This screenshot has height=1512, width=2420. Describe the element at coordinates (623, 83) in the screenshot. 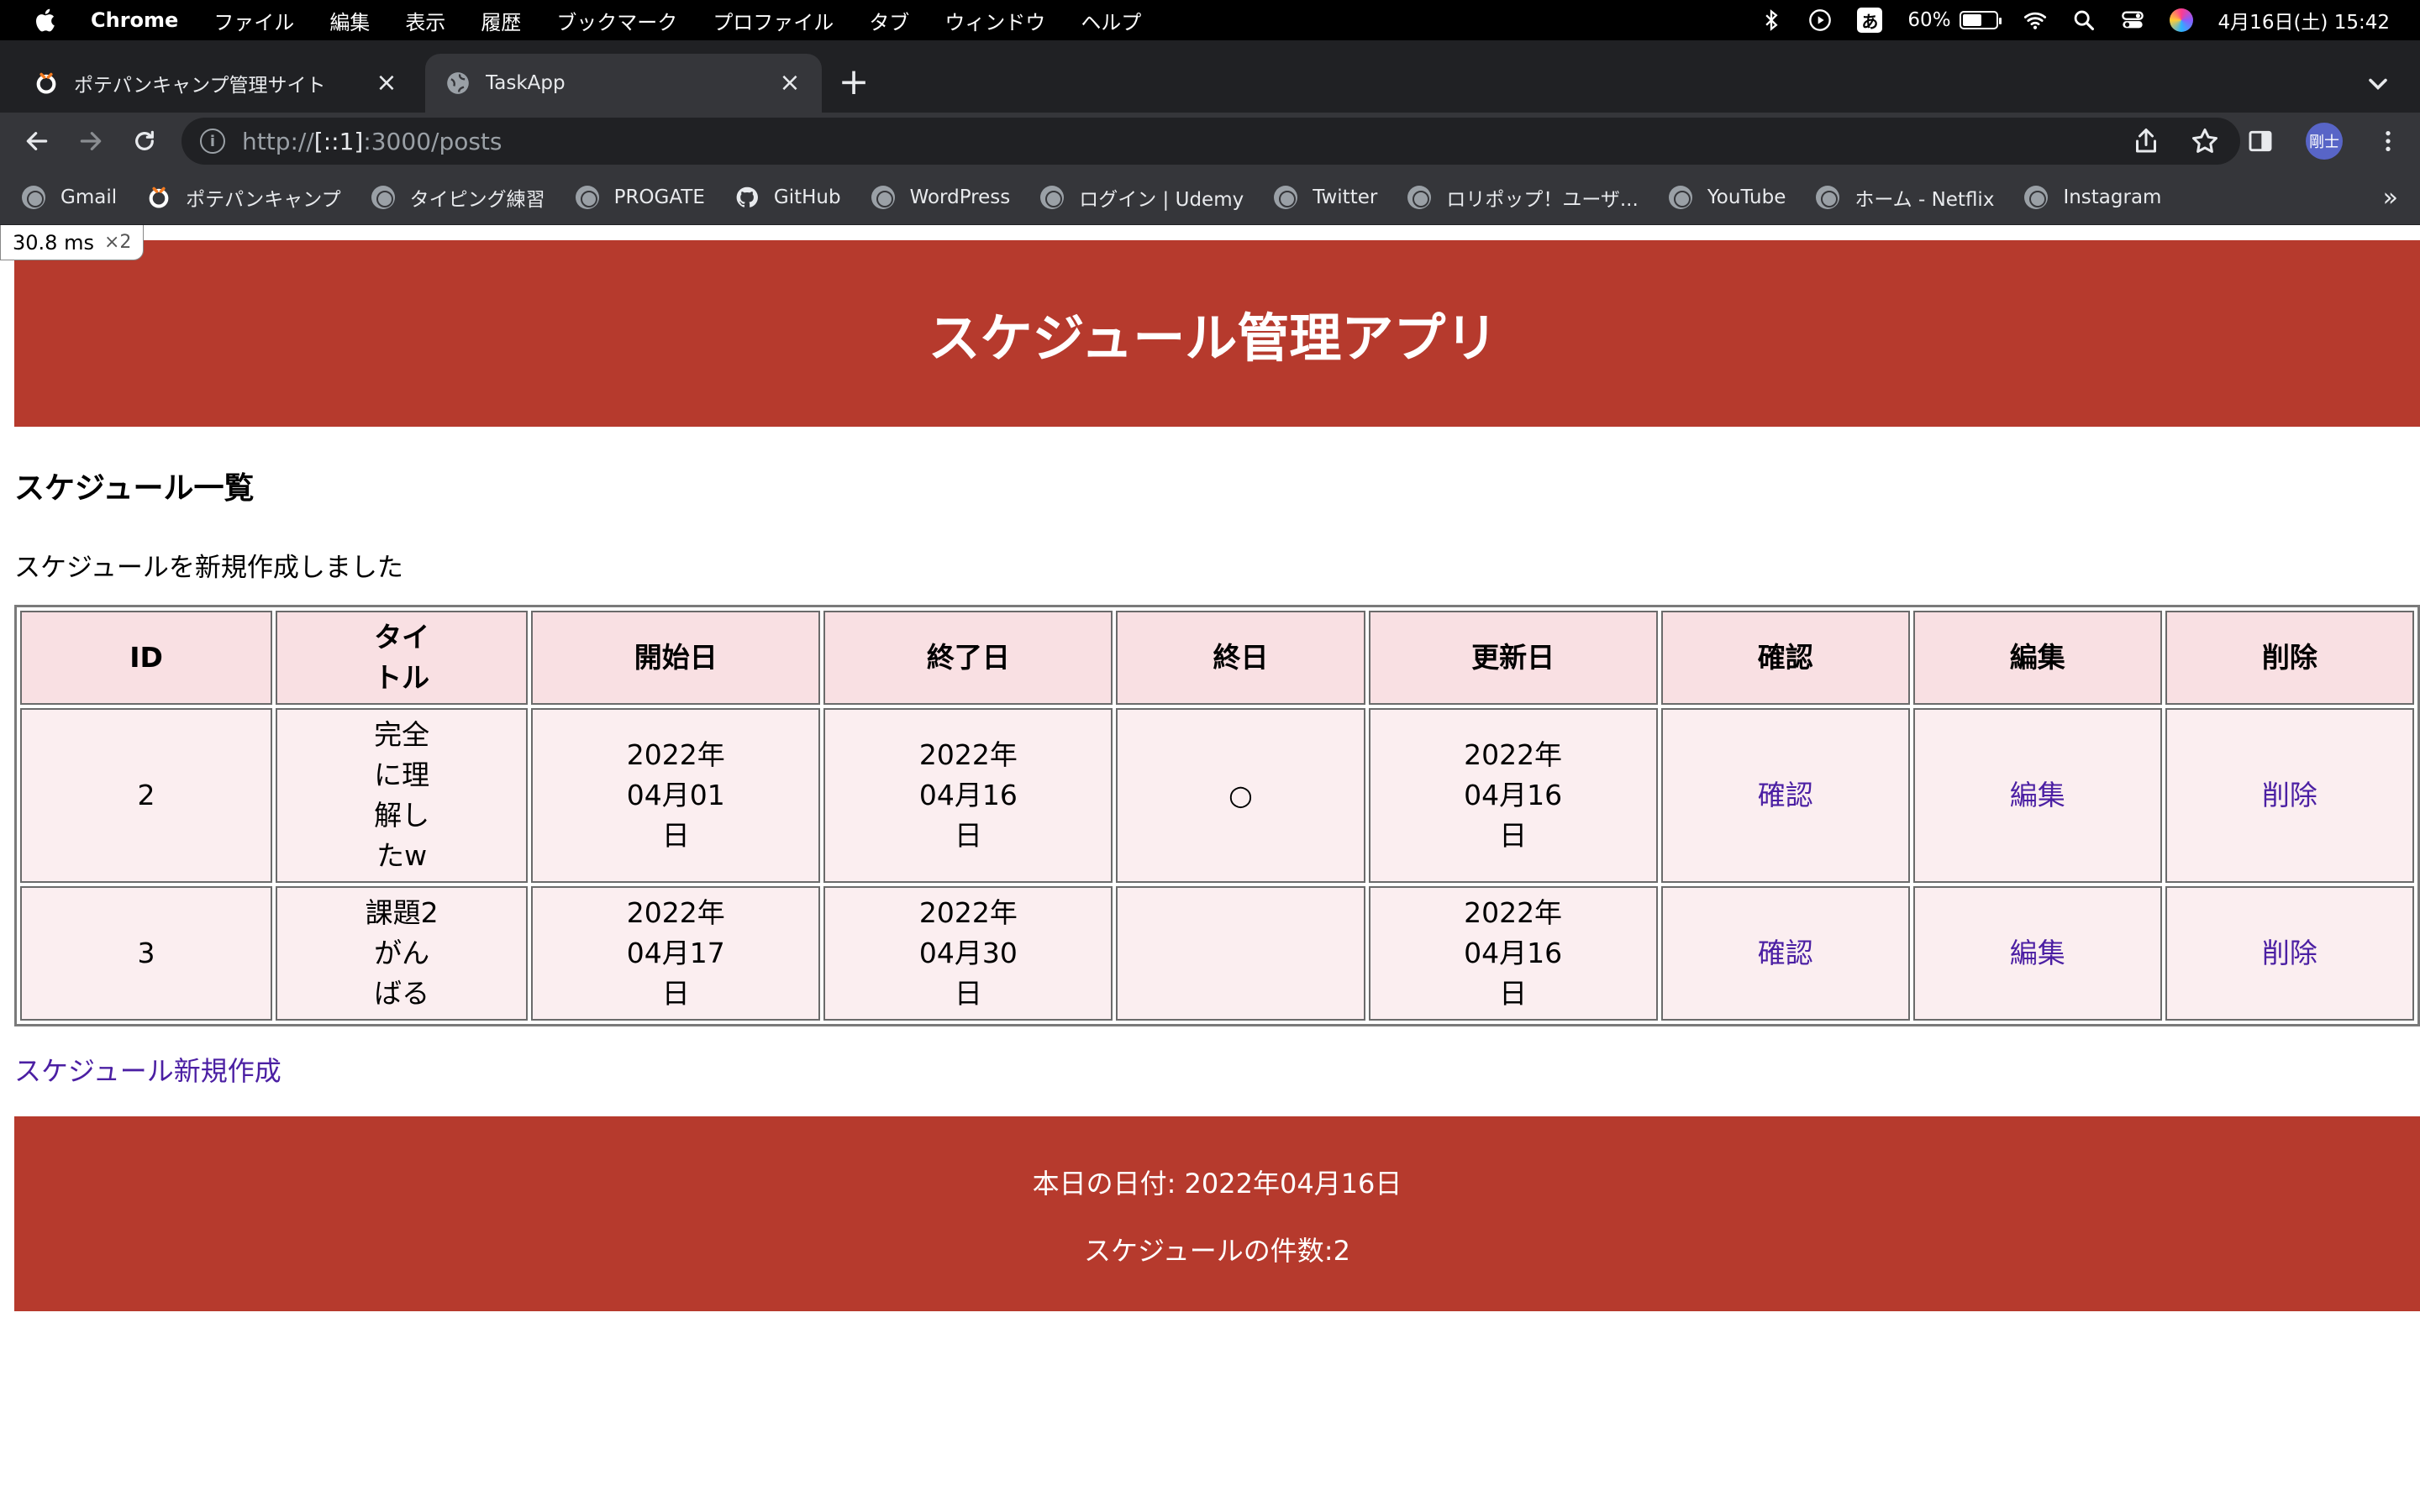

I see `tab-taskapp: TaskApp ×` at that location.